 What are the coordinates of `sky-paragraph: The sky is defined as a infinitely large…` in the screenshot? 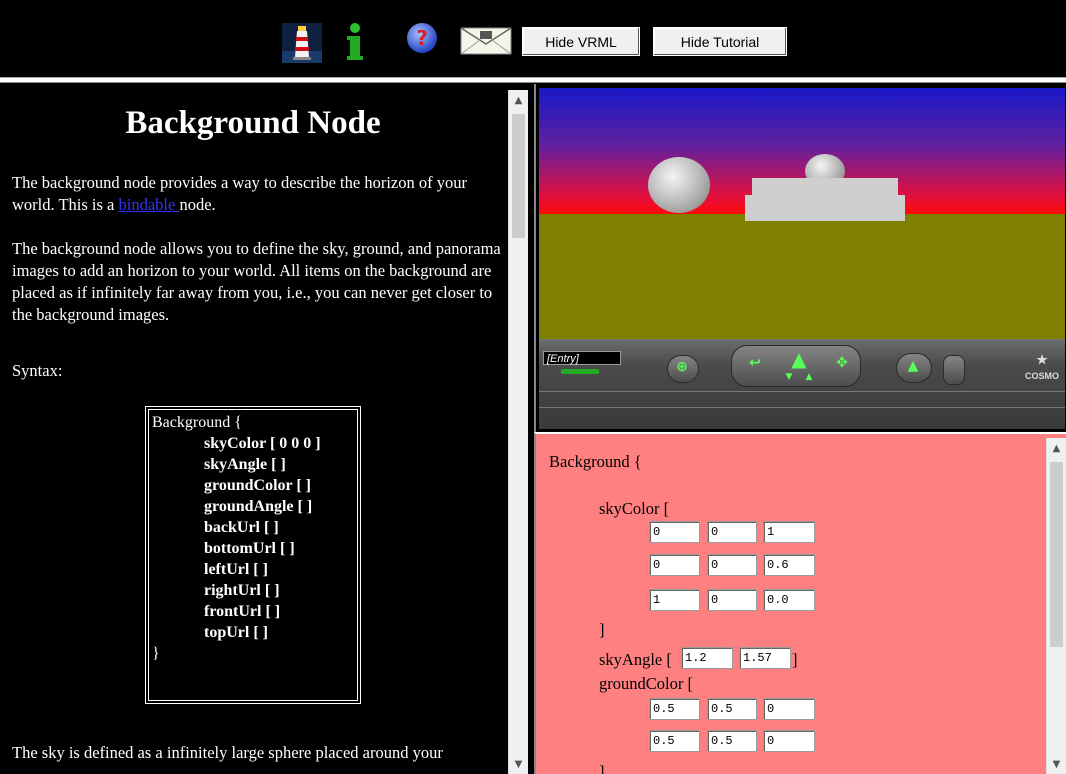 It's located at (227, 752).